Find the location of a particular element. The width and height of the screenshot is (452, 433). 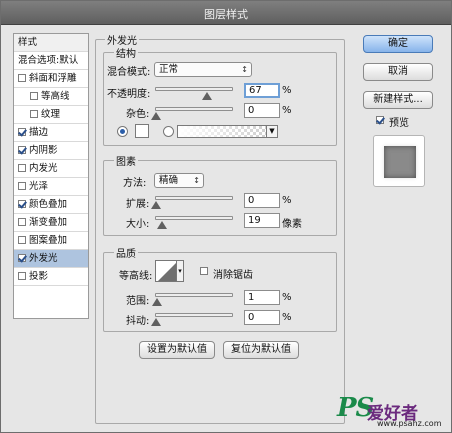

spread-input: 0 is located at coordinates (262, 200).